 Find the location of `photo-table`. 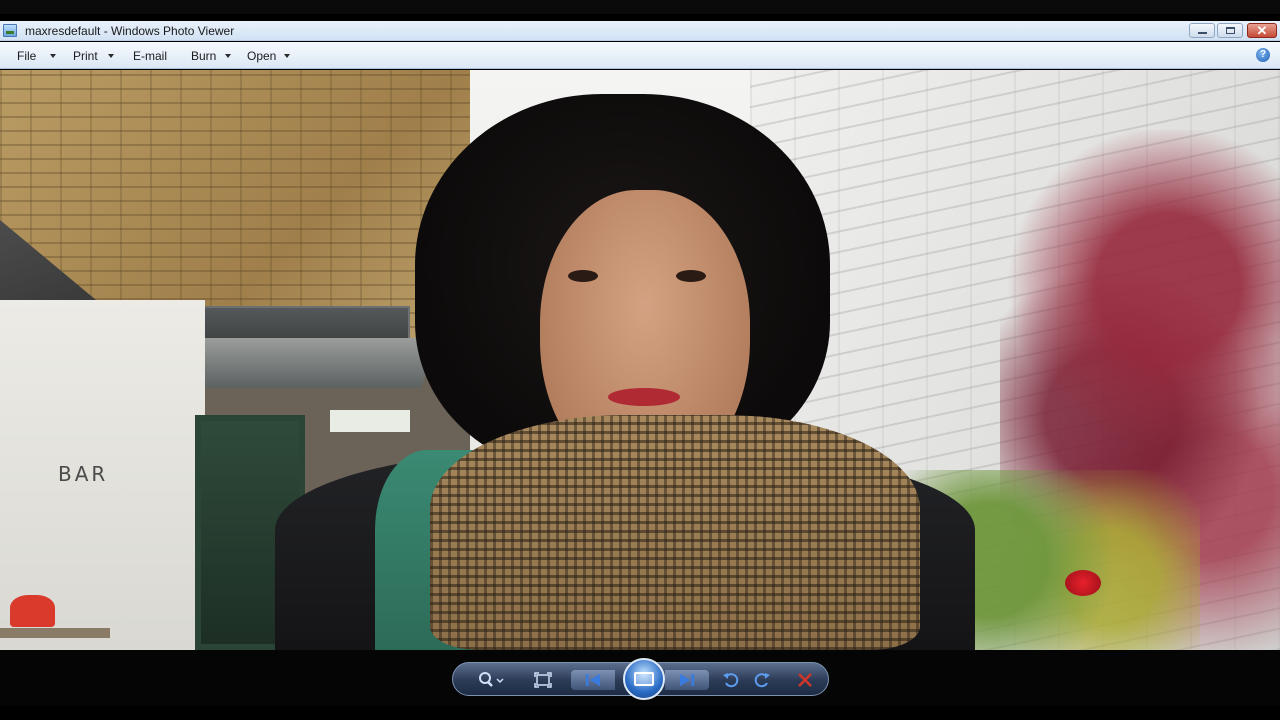

photo-table is located at coordinates (55, 633).